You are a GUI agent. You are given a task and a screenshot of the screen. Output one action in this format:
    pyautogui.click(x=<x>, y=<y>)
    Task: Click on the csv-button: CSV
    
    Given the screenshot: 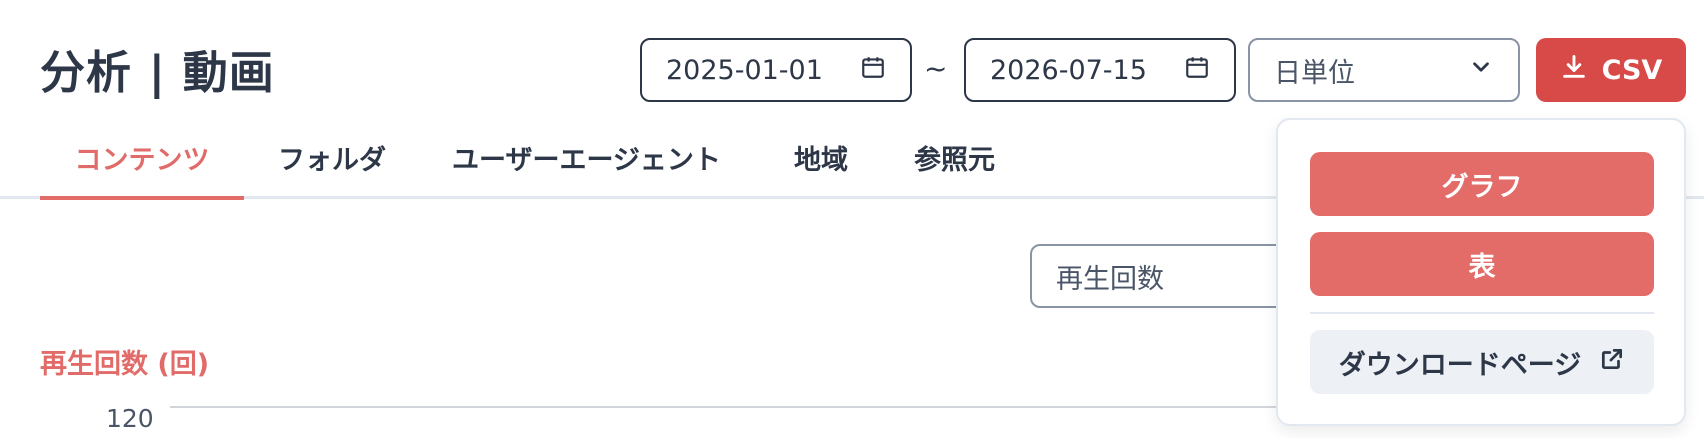 What is the action you would take?
    pyautogui.click(x=1611, y=70)
    